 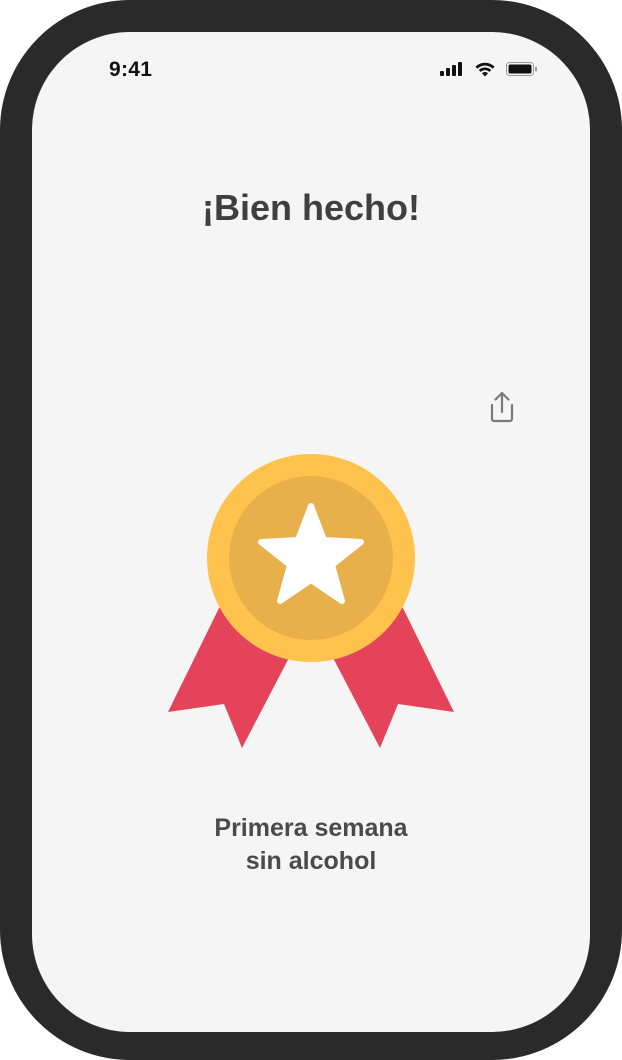 I want to click on signal-icon, so click(x=452, y=71).